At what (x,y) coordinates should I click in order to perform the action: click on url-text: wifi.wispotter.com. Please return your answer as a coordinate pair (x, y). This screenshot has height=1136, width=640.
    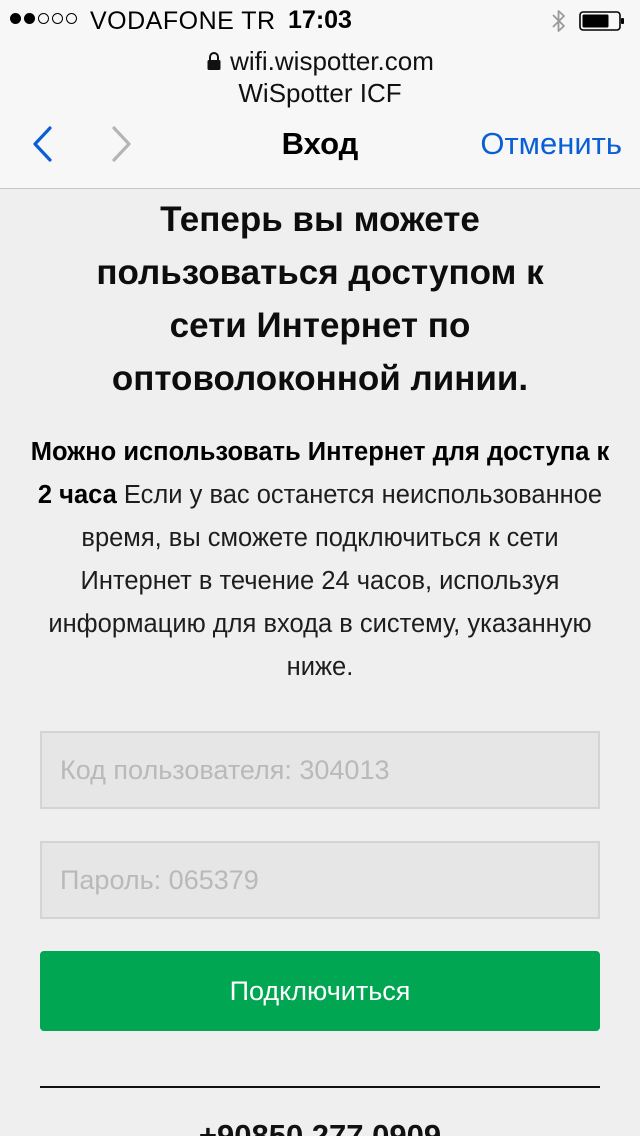
    Looking at the image, I should click on (332, 61).